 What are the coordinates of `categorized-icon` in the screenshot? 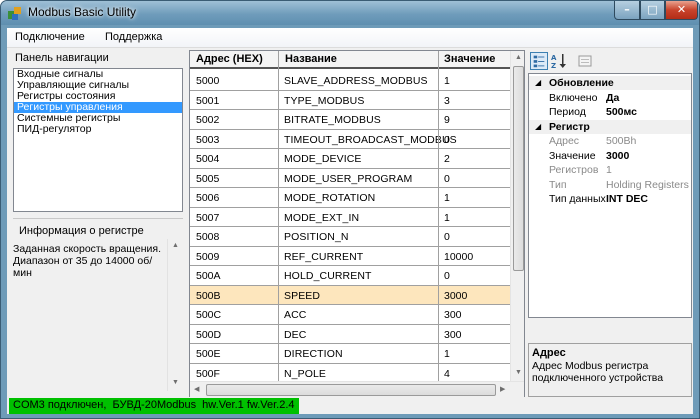 It's located at (539, 61).